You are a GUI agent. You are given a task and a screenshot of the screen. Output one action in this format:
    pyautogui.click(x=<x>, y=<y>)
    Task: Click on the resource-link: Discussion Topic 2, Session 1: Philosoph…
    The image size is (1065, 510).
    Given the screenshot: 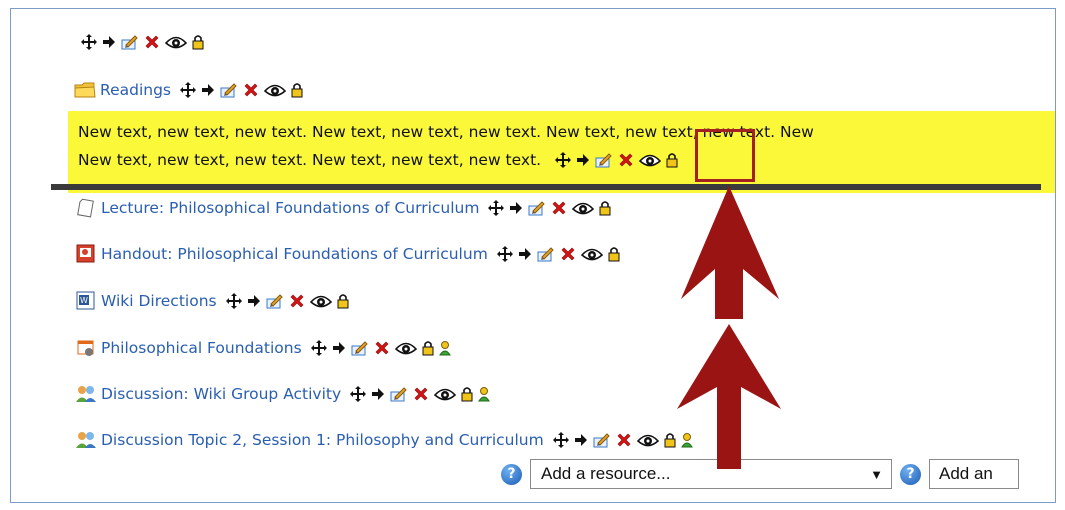 What is the action you would take?
    pyautogui.click(x=322, y=440)
    